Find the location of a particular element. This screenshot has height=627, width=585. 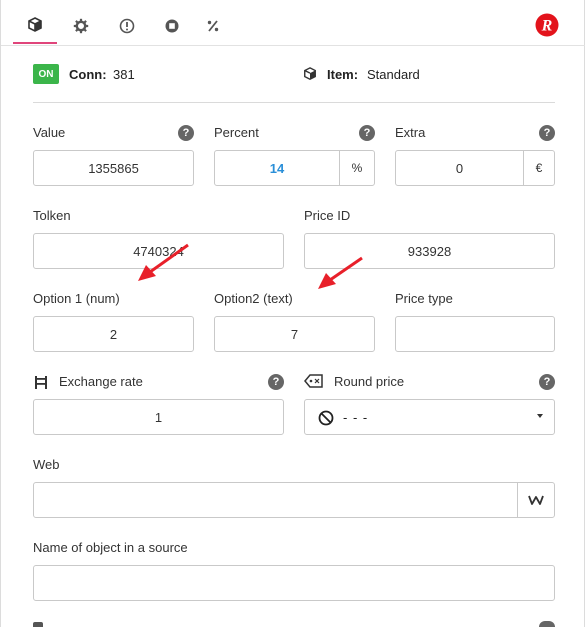

help-icon is located at coordinates (547, 624).